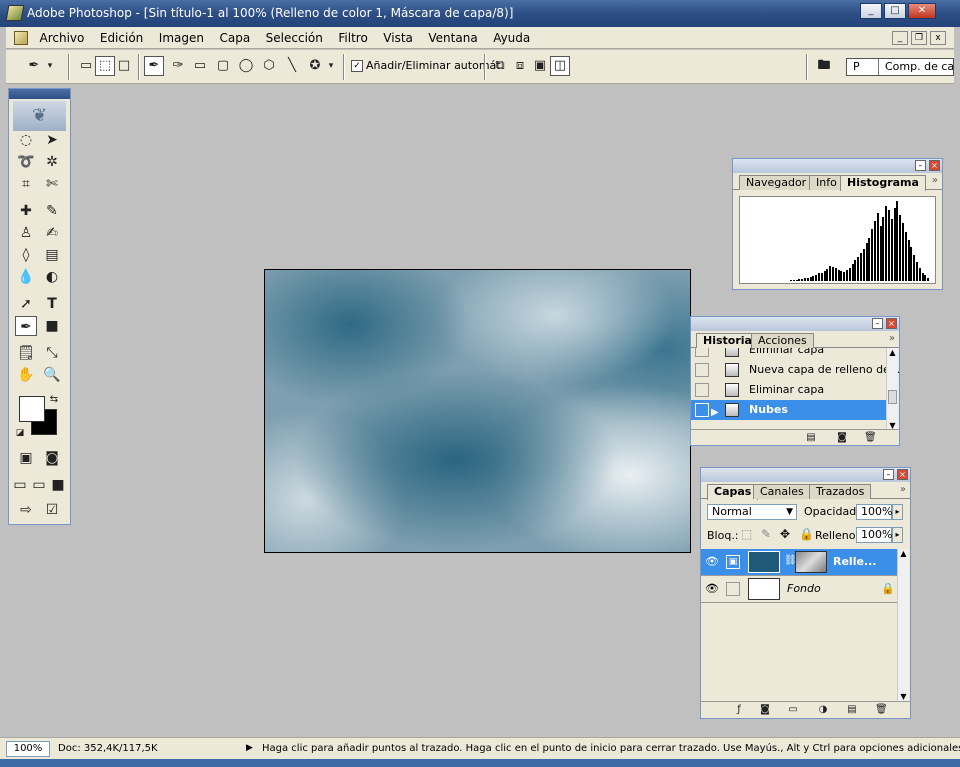 This screenshot has width=960, height=767. I want to click on gradient-tool-icon: ▤, so click(52, 255).